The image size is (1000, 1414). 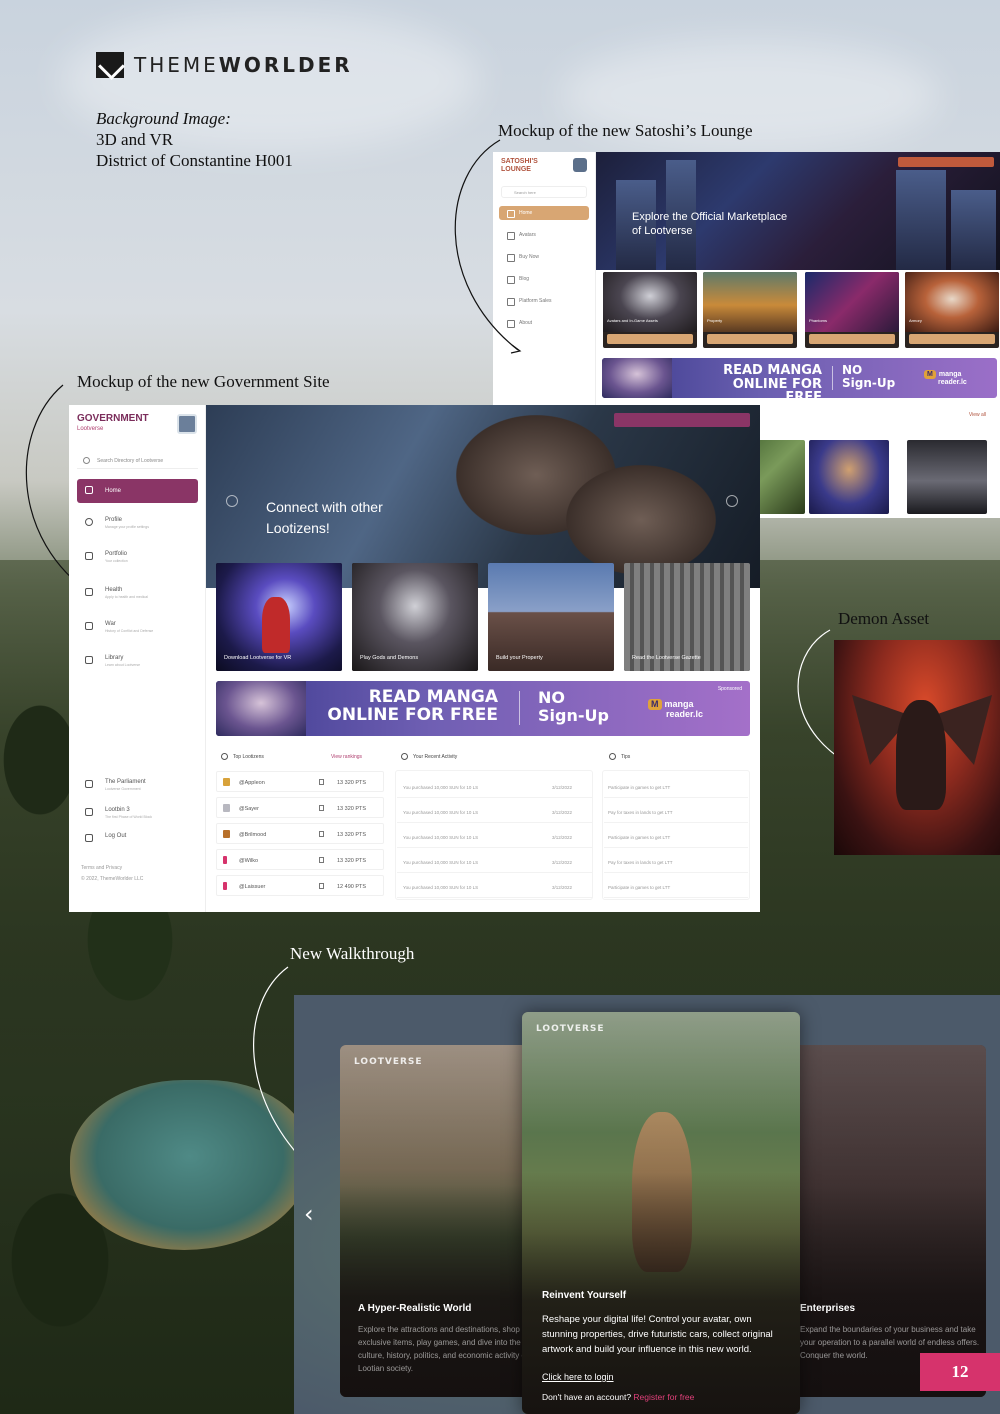 What do you see at coordinates (300, 859) in the screenshot?
I see `leaderboard-row: @Wilko 13 320 PTS` at bounding box center [300, 859].